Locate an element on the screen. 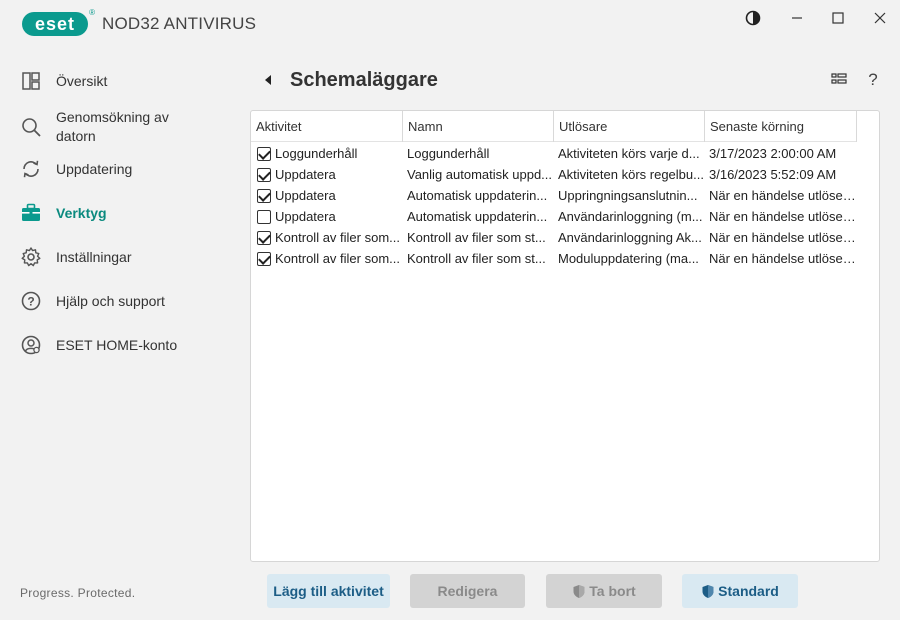 This screenshot has width=900, height=620. edit-button: Redigera is located at coordinates (467, 591).